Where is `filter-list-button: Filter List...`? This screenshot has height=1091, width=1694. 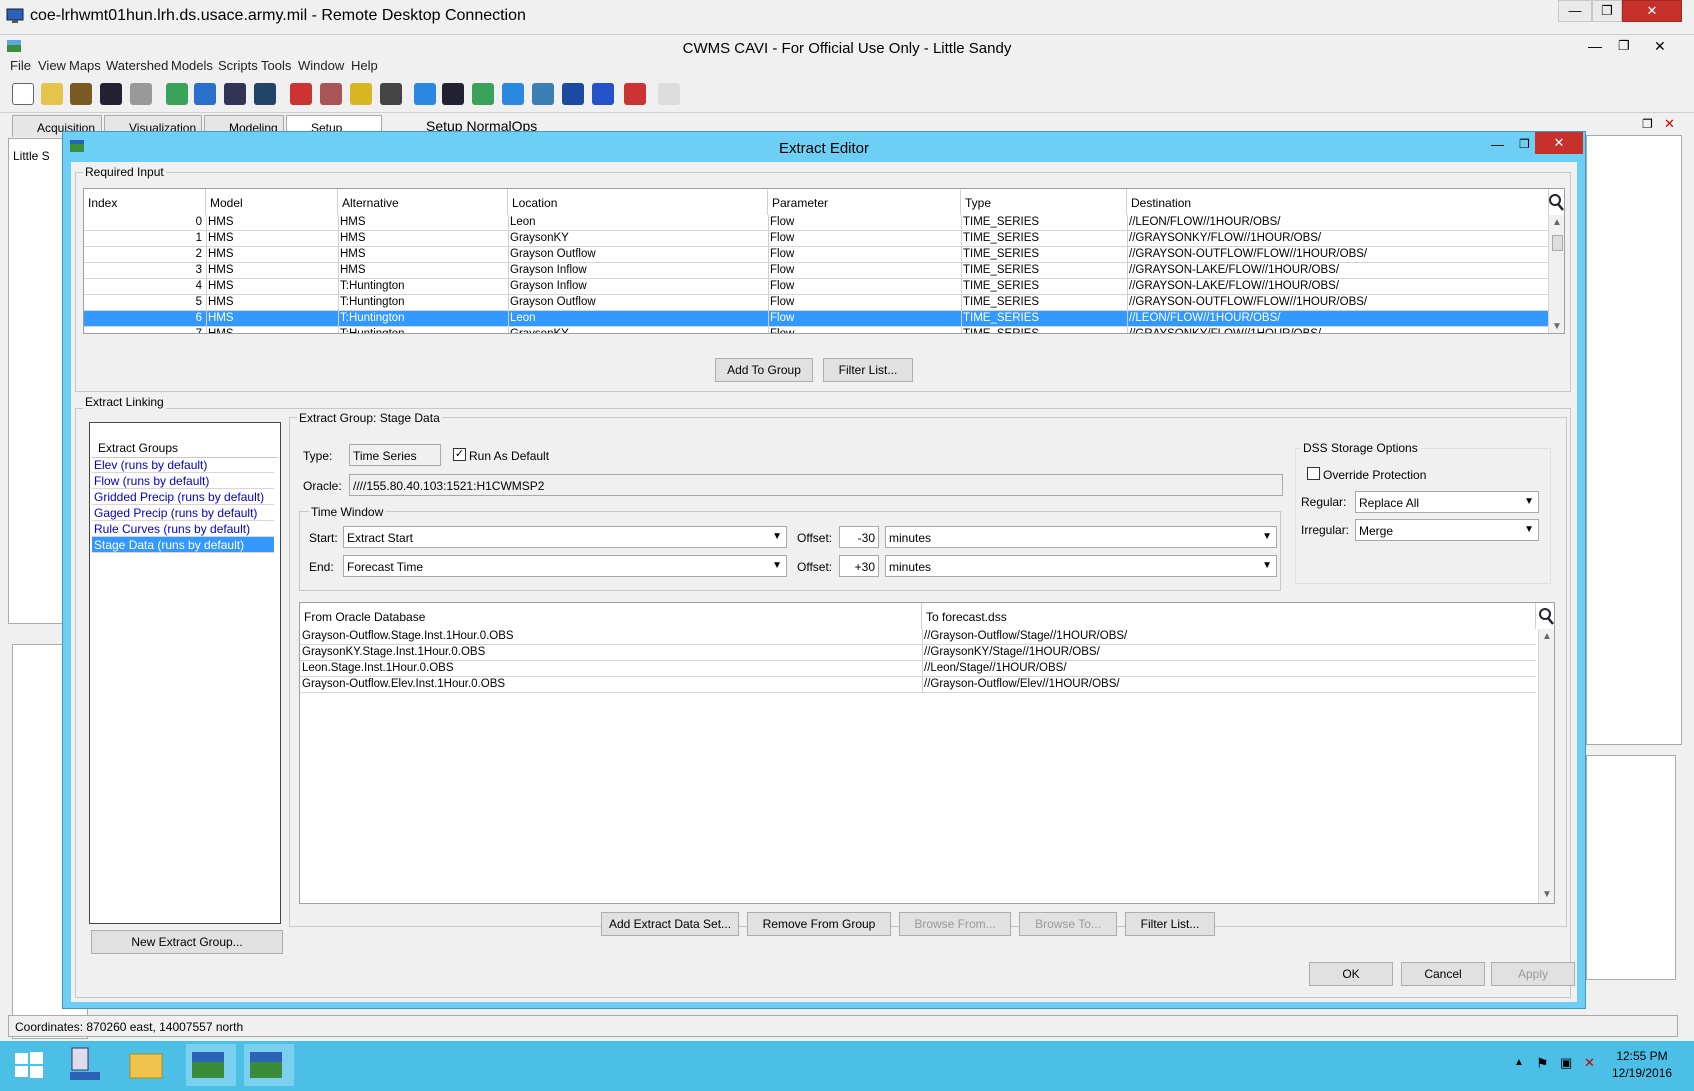 filter-list-button: Filter List... is located at coordinates (868, 370).